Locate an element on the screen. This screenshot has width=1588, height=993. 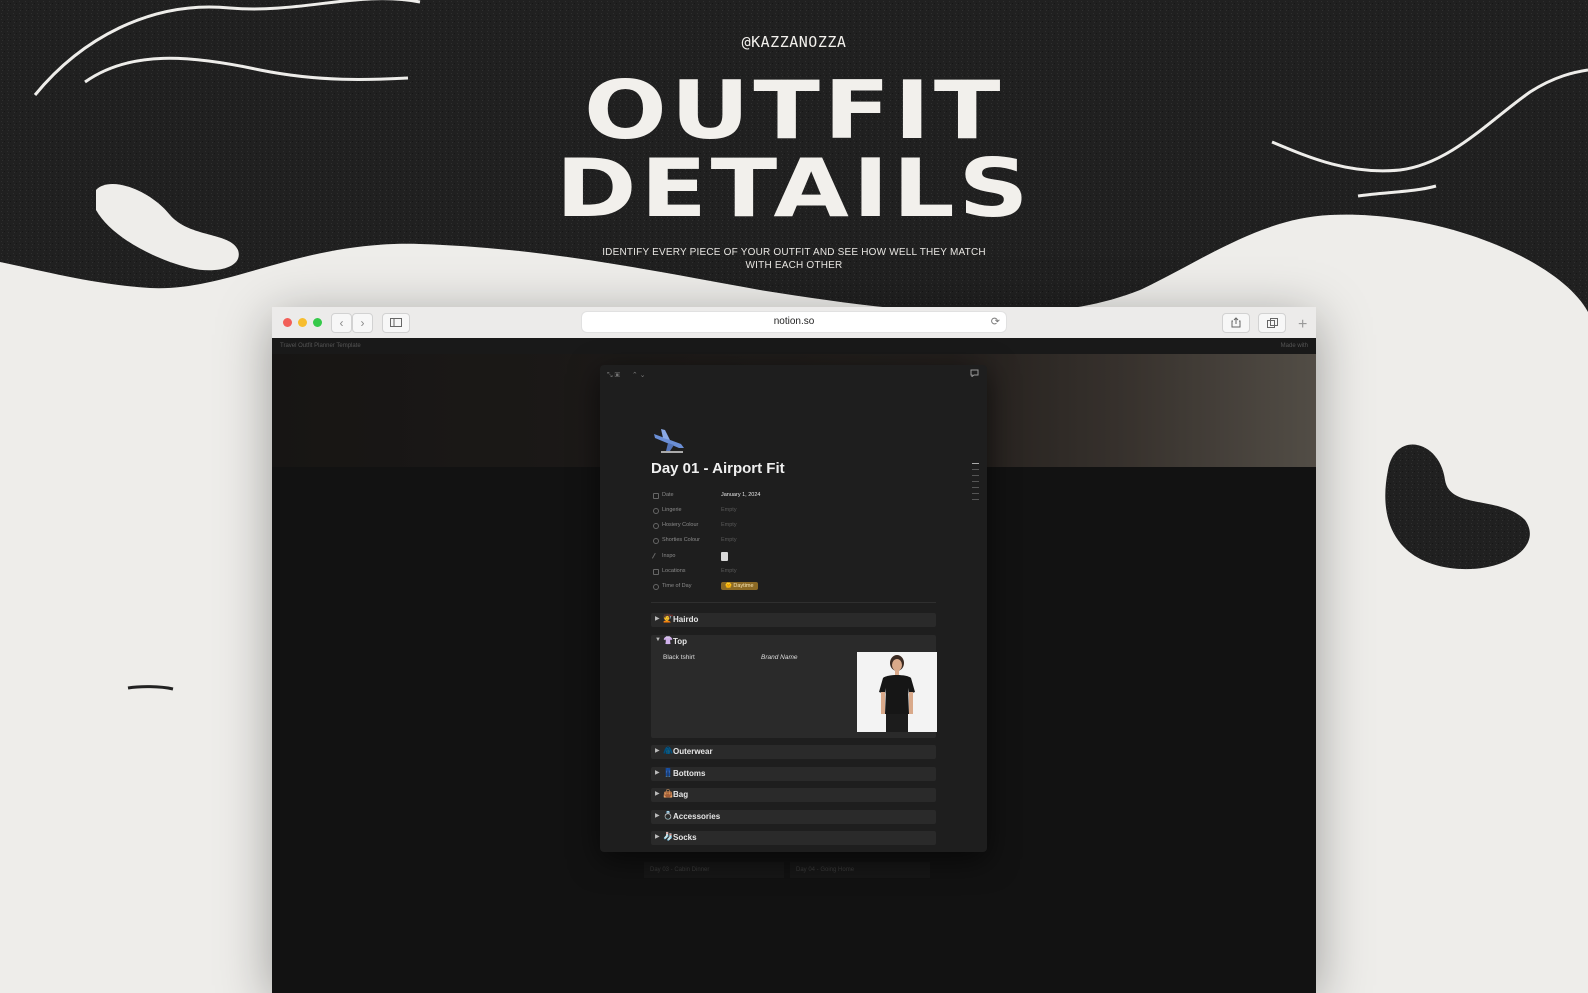
property-name: Time of Day is located at coordinates (677, 586).